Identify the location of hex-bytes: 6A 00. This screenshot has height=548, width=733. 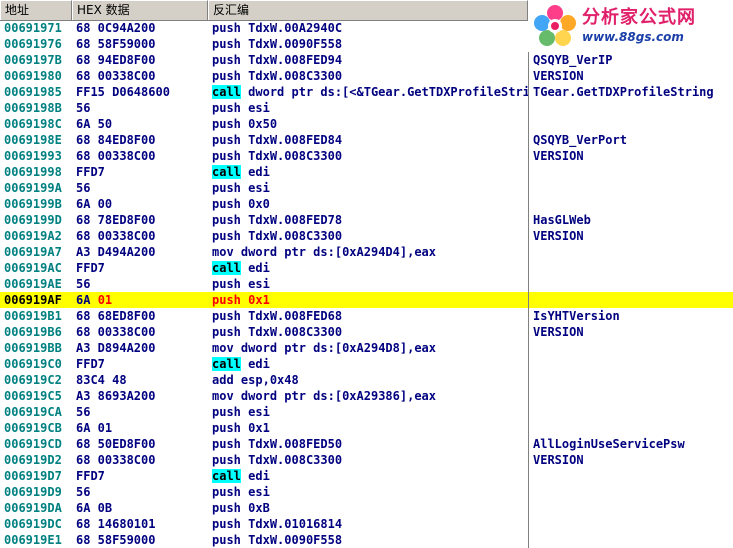
(94, 204).